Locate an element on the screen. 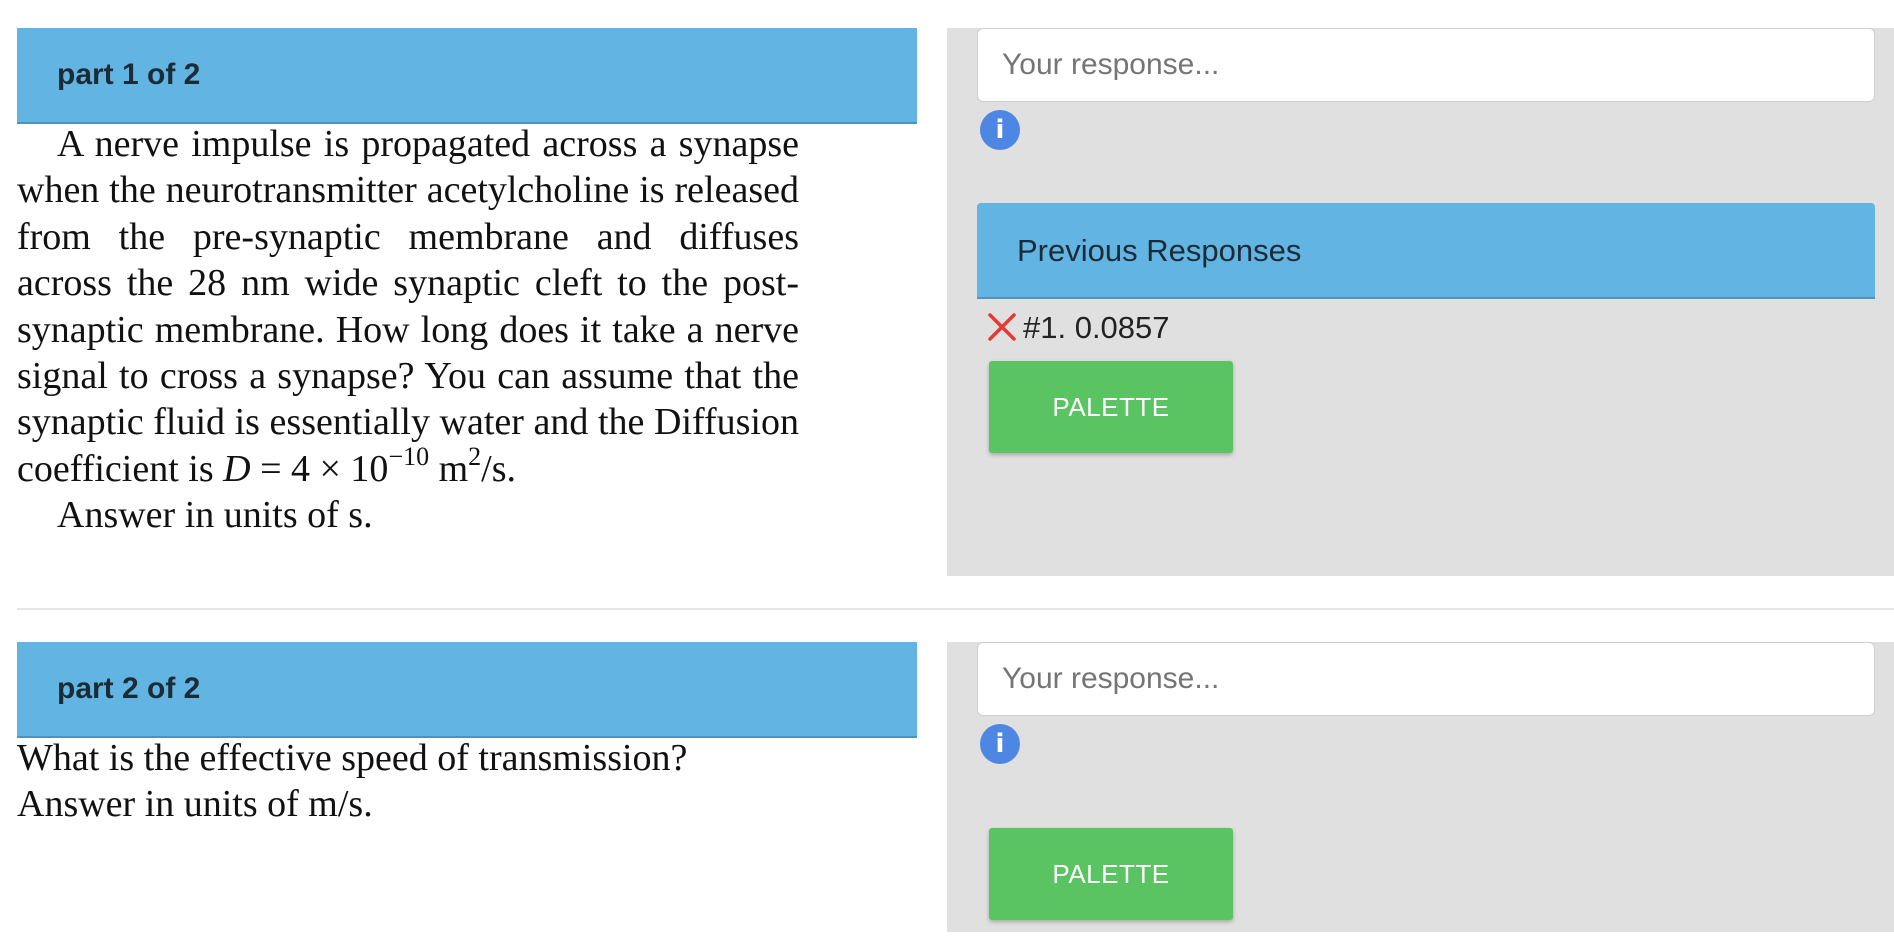 This screenshot has width=1894, height=947. part-2-header: part 2 of 2 is located at coordinates (467, 690).